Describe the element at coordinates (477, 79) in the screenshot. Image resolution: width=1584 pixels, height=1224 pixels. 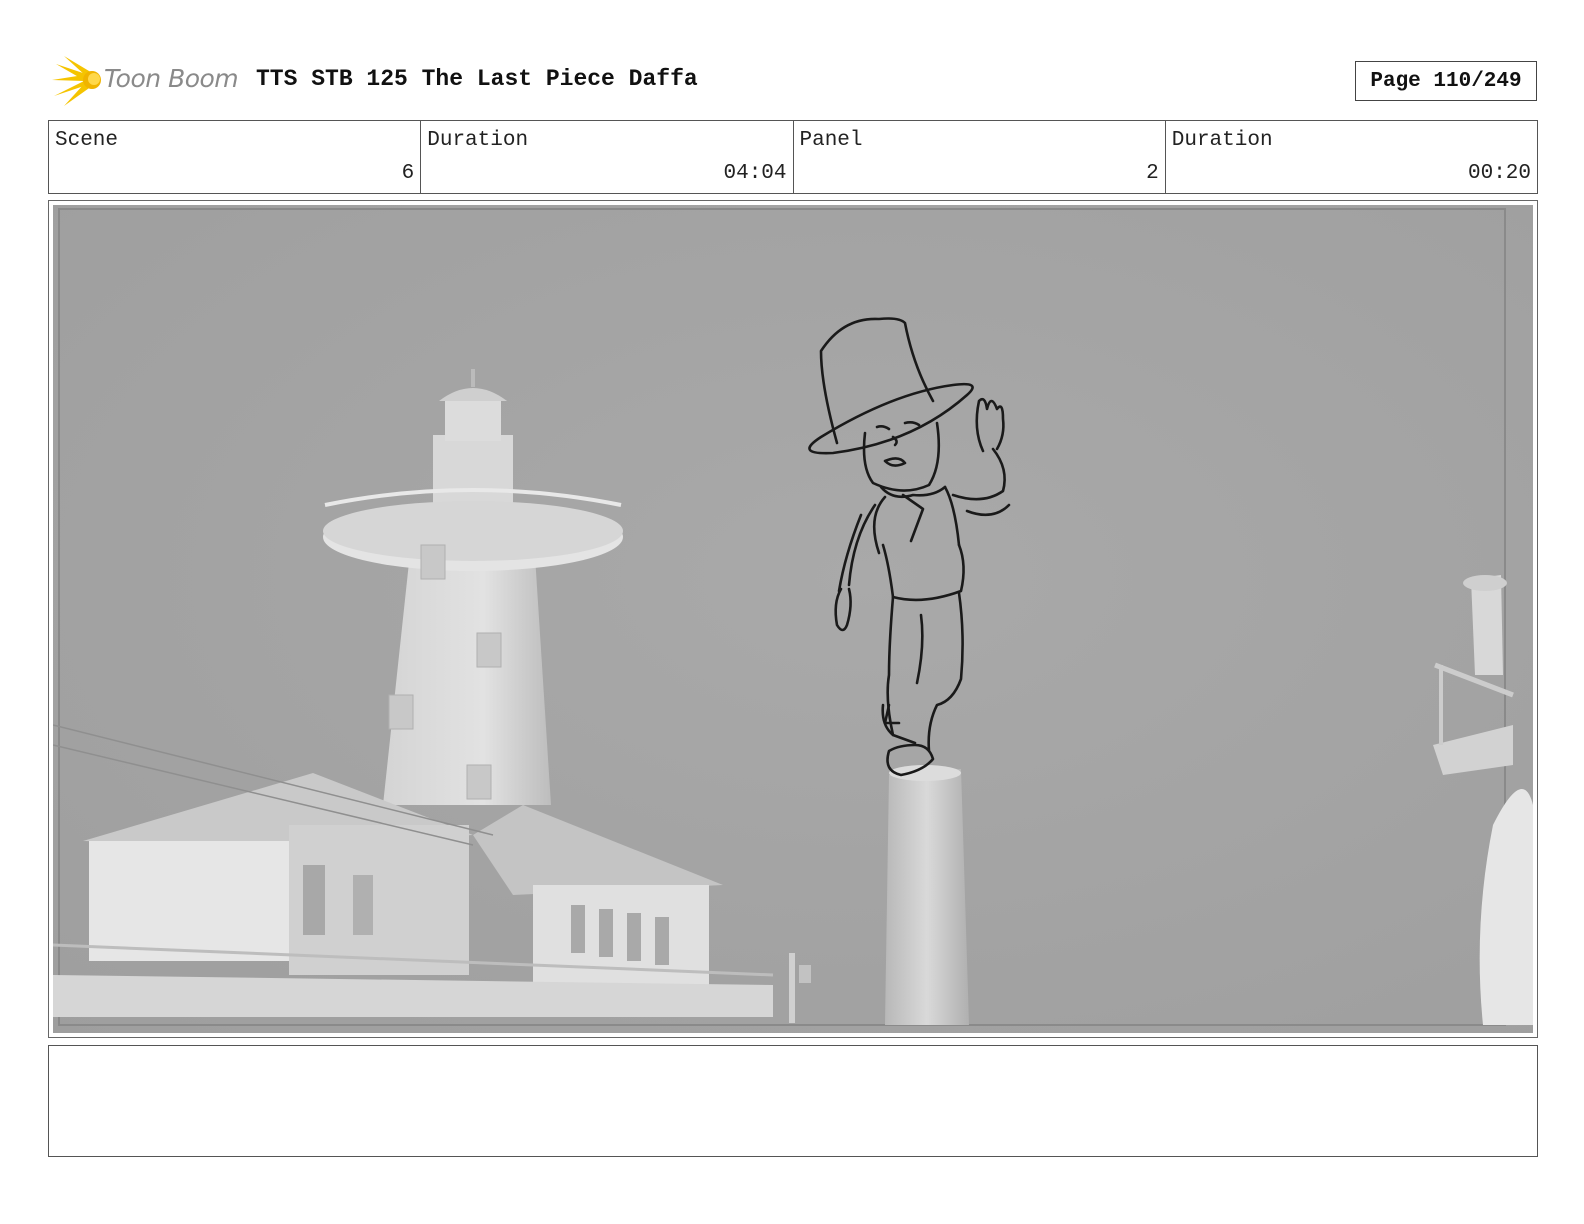
I see `page-title: TTS STB 125 The Last Piece Daffa` at that location.